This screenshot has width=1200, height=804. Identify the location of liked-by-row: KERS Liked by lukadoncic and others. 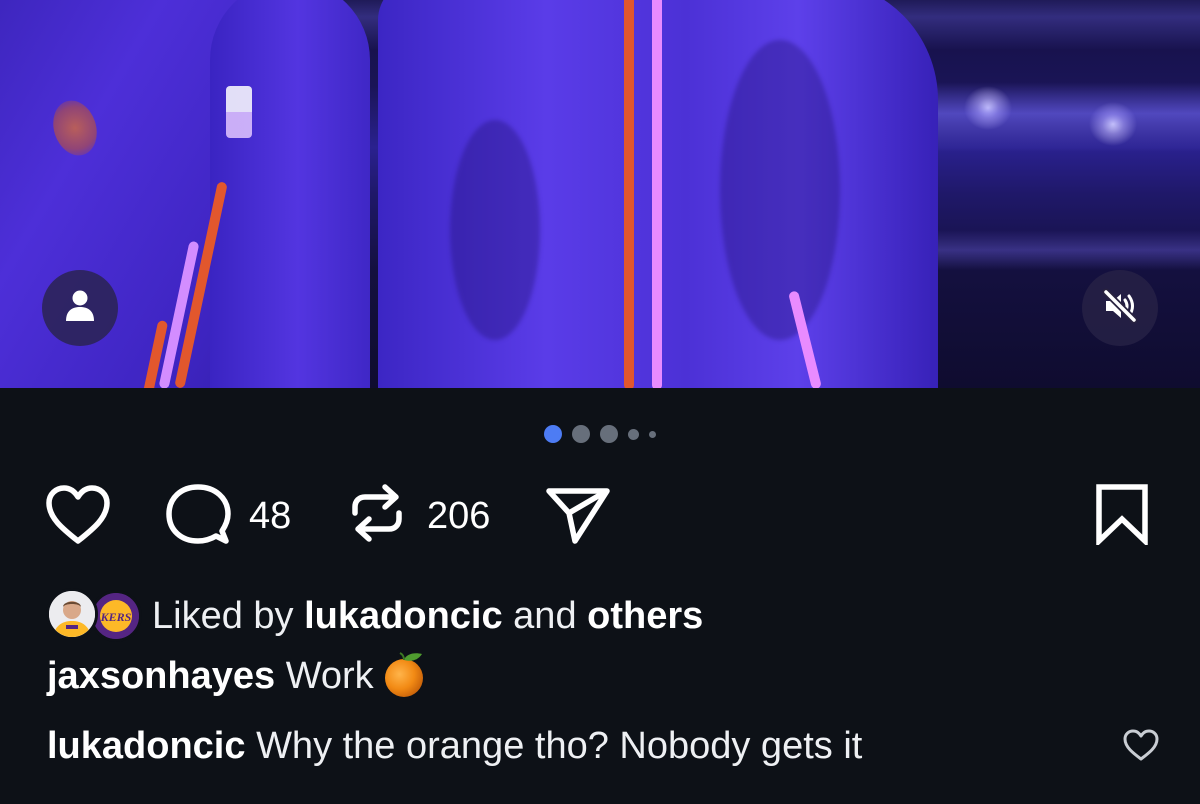
(596, 616).